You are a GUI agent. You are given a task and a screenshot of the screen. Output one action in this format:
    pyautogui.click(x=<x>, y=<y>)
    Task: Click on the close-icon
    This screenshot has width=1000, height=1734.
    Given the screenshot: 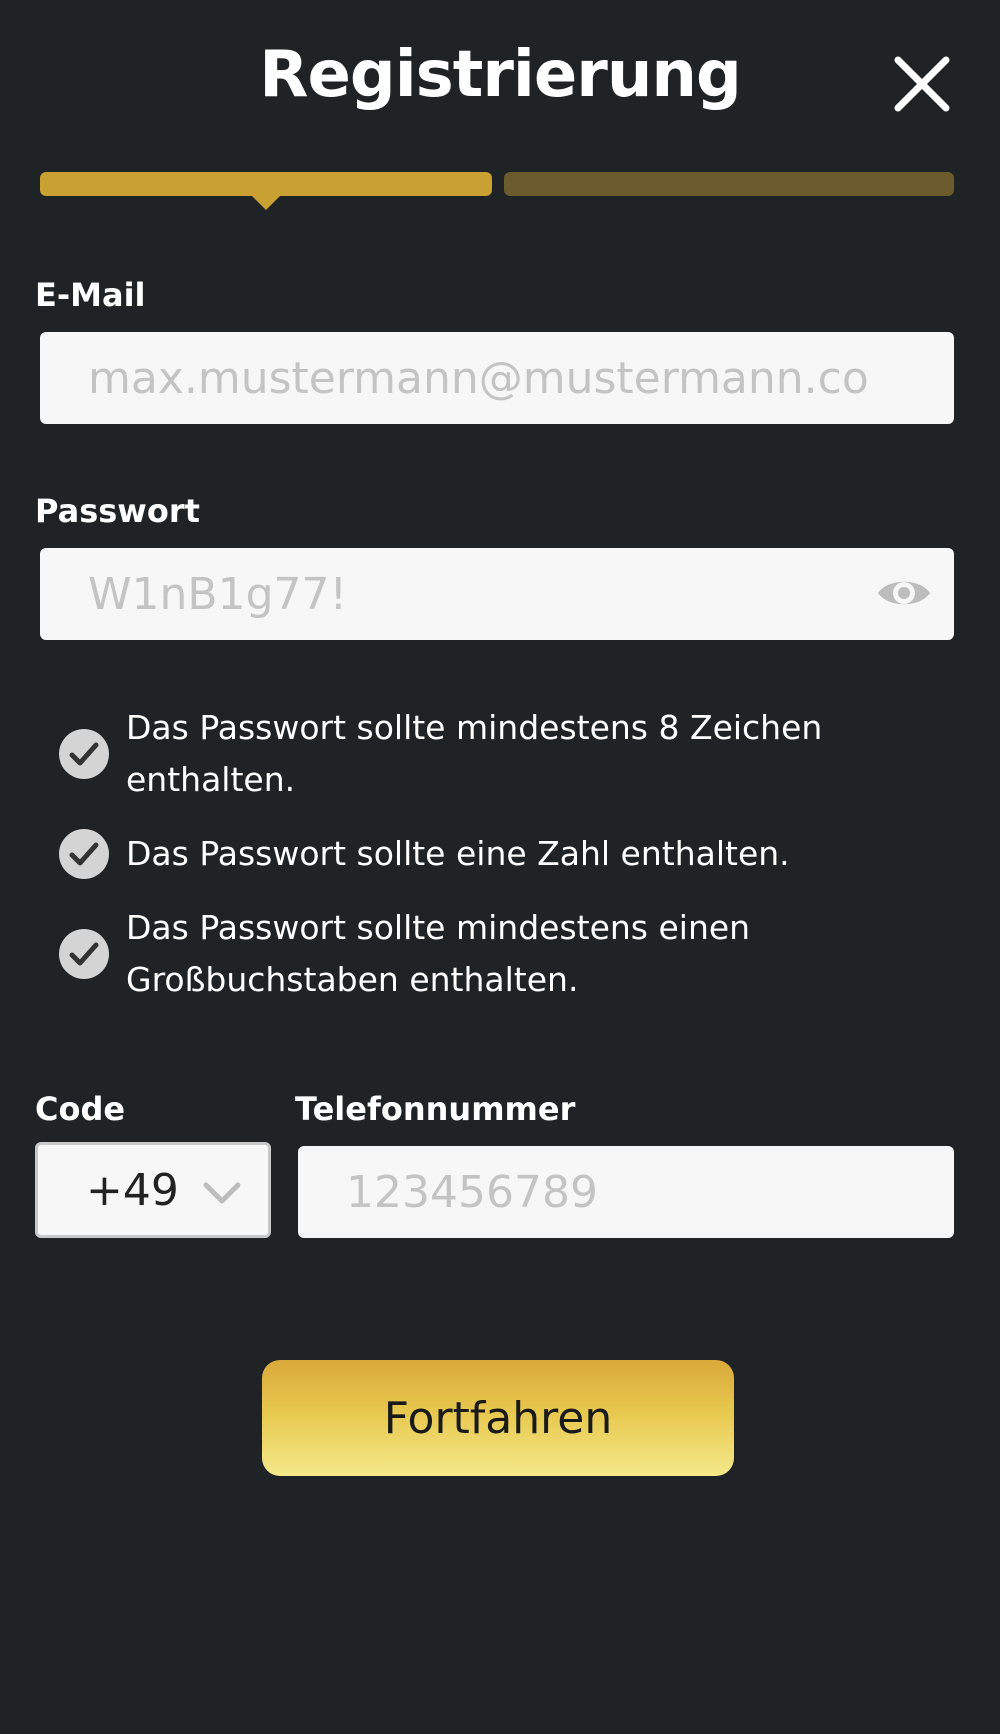 What is the action you would take?
    pyautogui.click(x=922, y=84)
    